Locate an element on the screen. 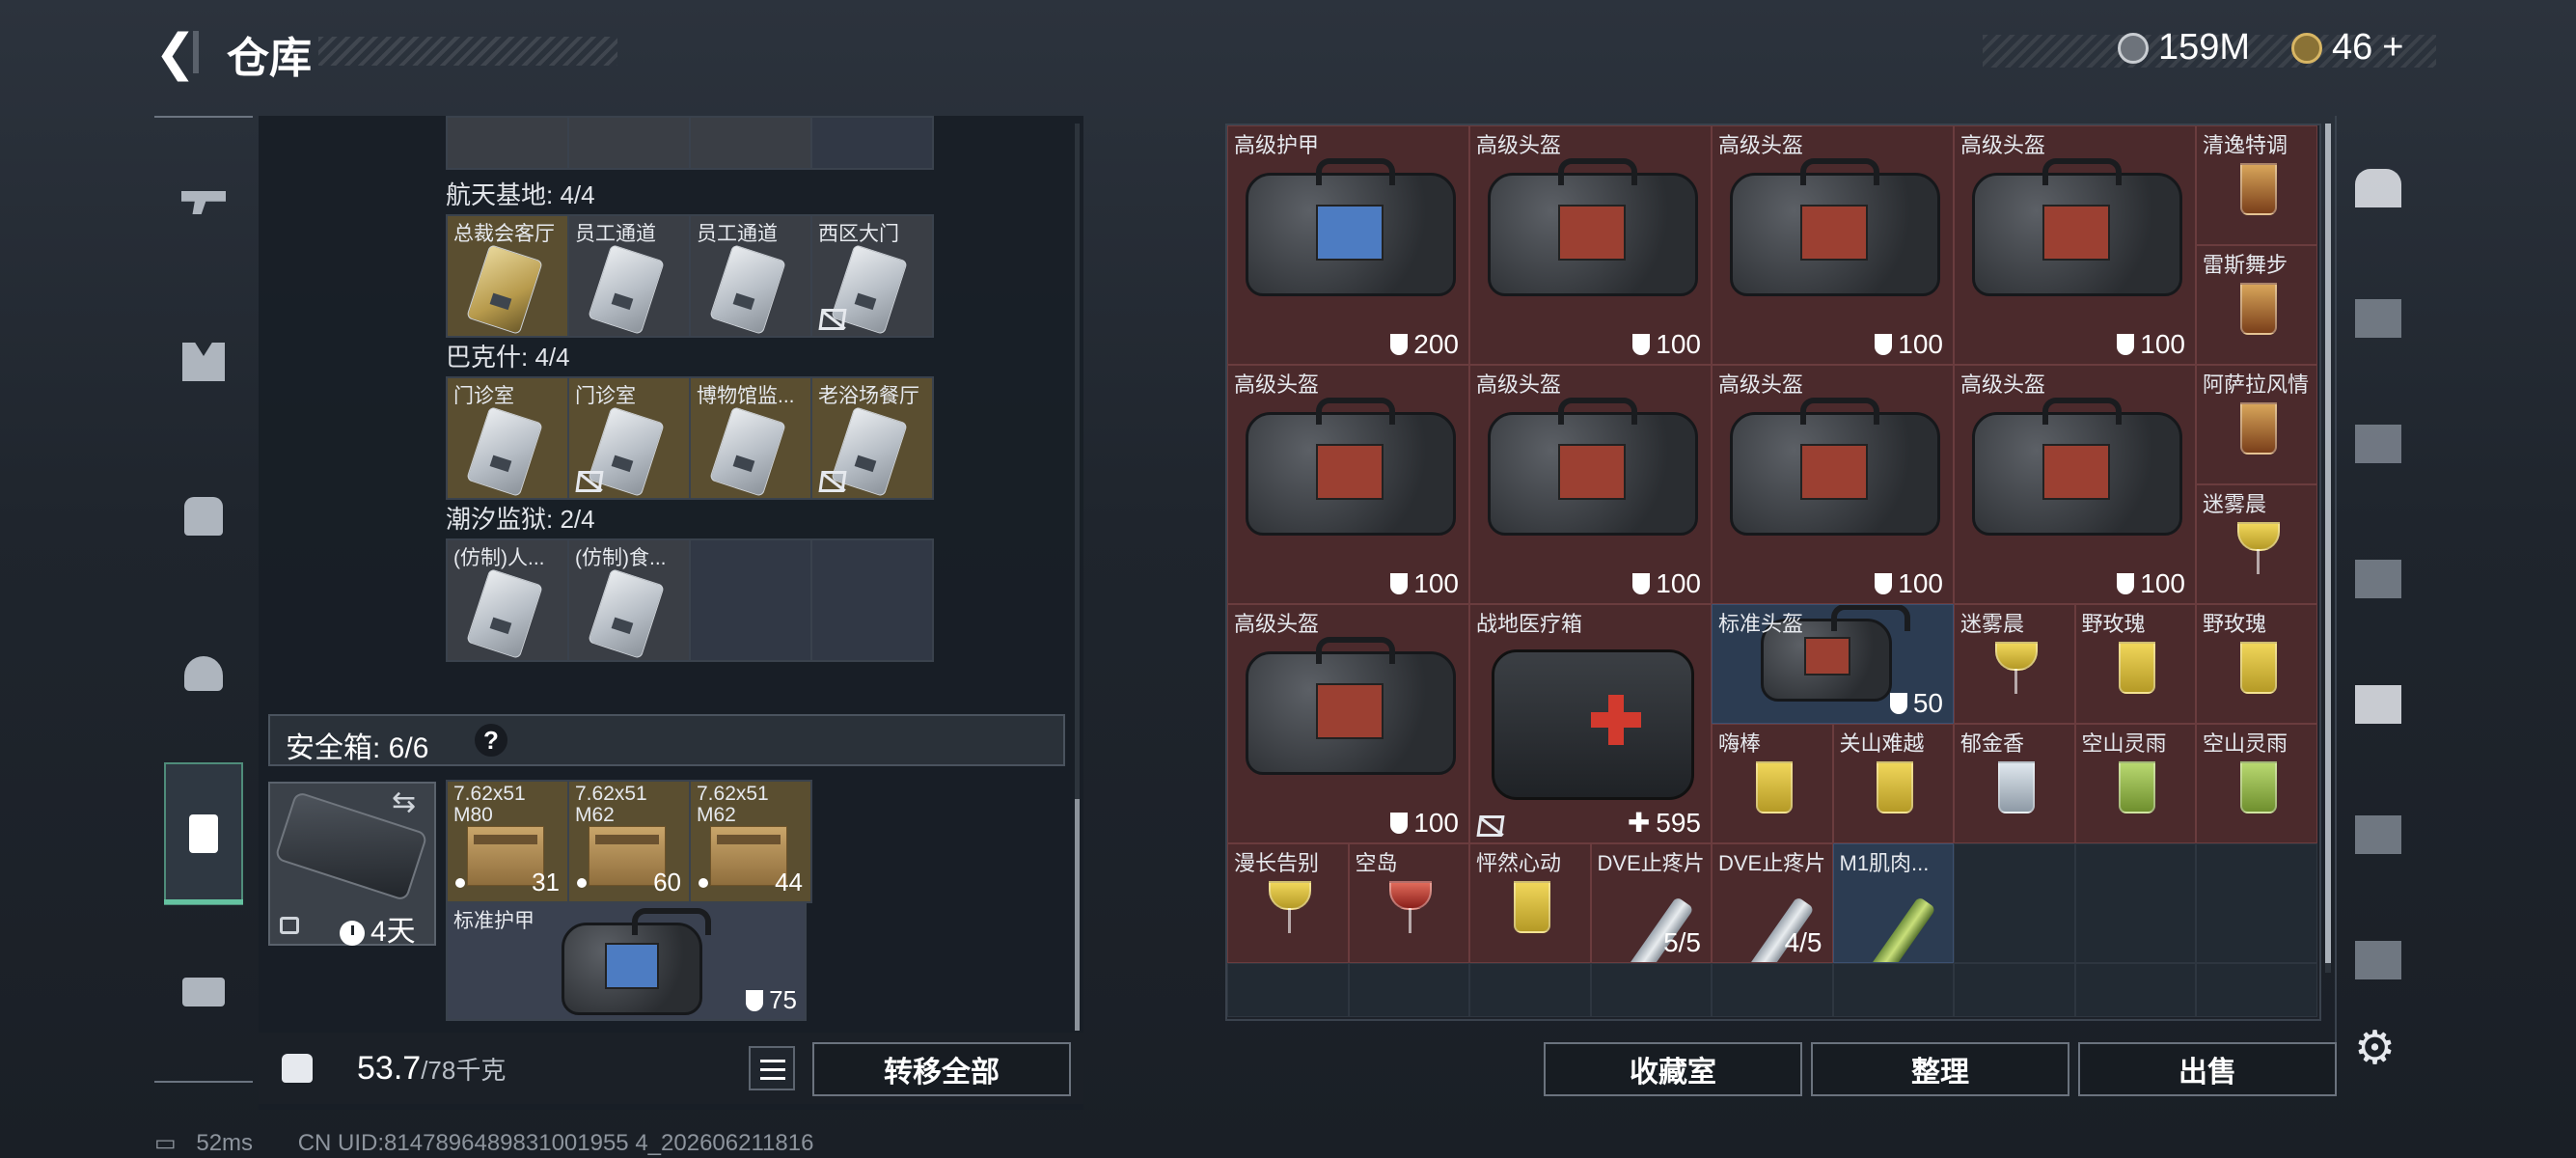 The image size is (2576, 1158). tab-warehouse-iv-a is located at coordinates (2378, 318).